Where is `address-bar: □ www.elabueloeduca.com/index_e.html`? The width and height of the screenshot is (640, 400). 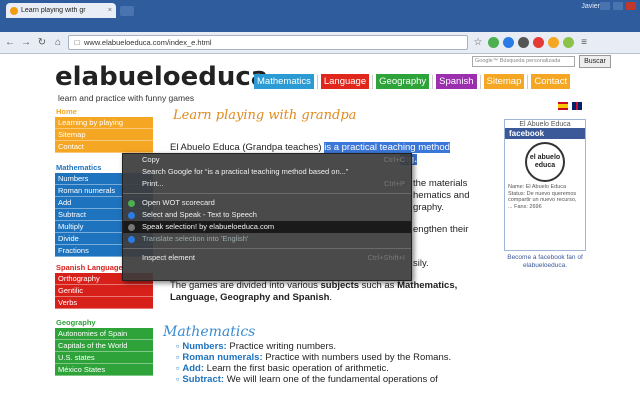 address-bar: □ www.elabueloeduca.com/index_e.html is located at coordinates (268, 42).